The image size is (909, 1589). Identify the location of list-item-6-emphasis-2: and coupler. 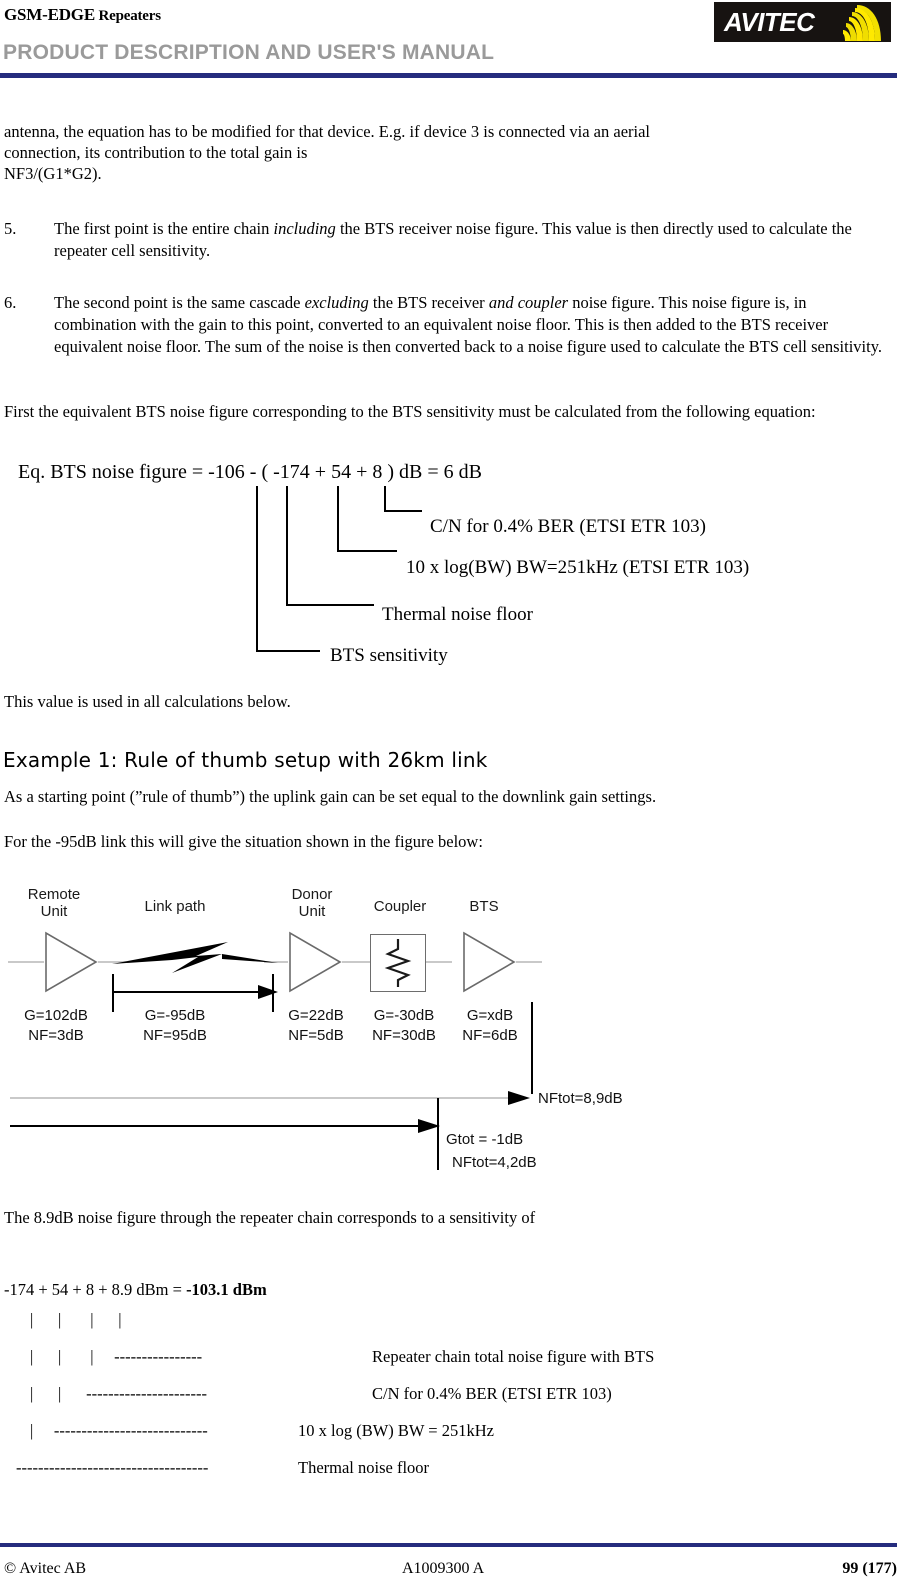
(528, 302).